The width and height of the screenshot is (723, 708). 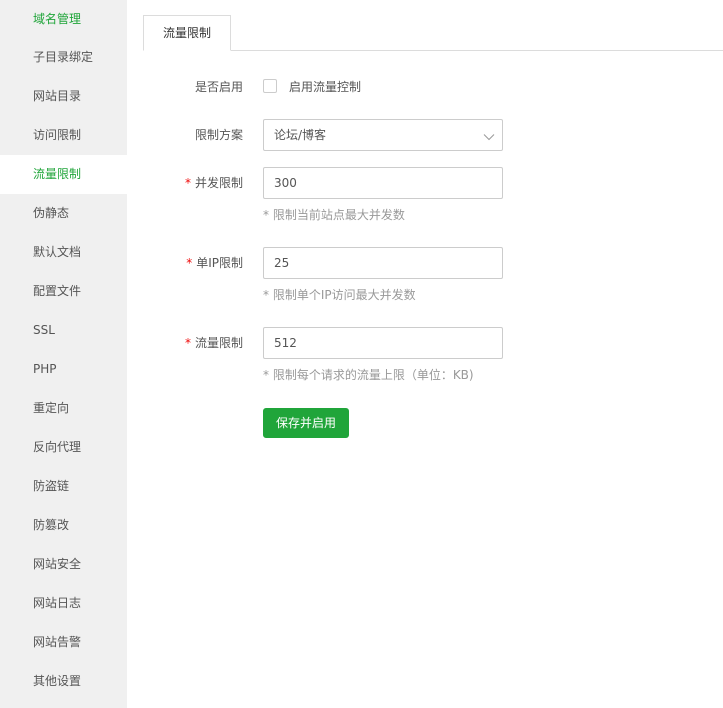 What do you see at coordinates (218, 343) in the screenshot?
I see `rate-limit-label-text: 流量限制` at bounding box center [218, 343].